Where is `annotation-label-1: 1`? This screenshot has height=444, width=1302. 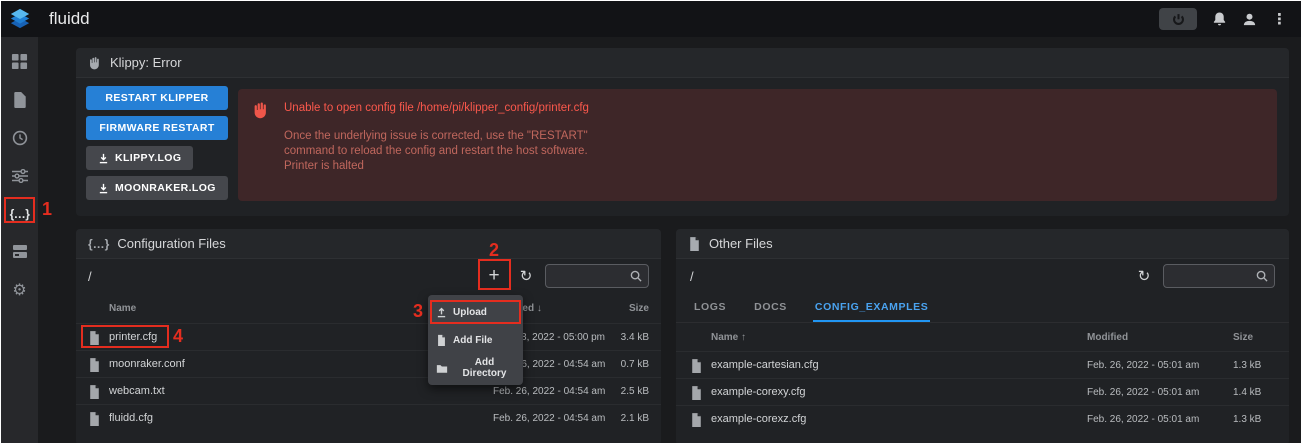 annotation-label-1: 1 is located at coordinates (47, 209).